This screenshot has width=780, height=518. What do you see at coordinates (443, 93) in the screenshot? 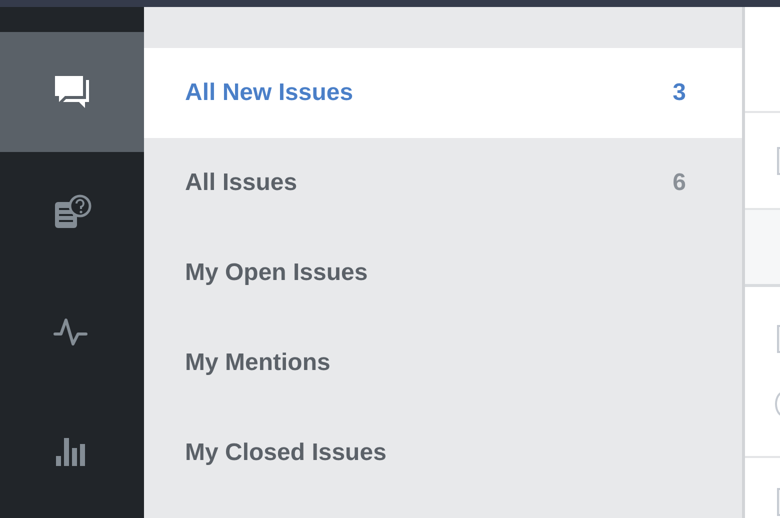
I see `filter-item: All New Issues 3` at bounding box center [443, 93].